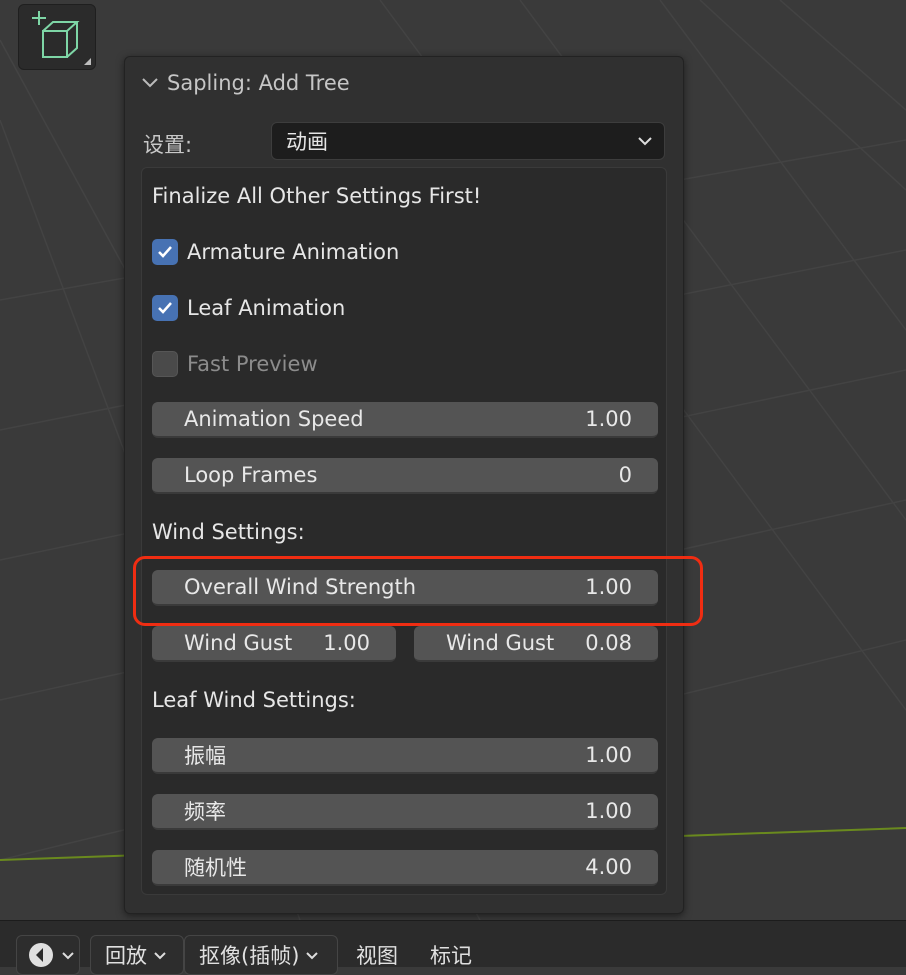 The height and width of the screenshot is (975, 906). Describe the element at coordinates (405, 868) in the screenshot. I see `randomness-field: 随机性 4.00` at that location.